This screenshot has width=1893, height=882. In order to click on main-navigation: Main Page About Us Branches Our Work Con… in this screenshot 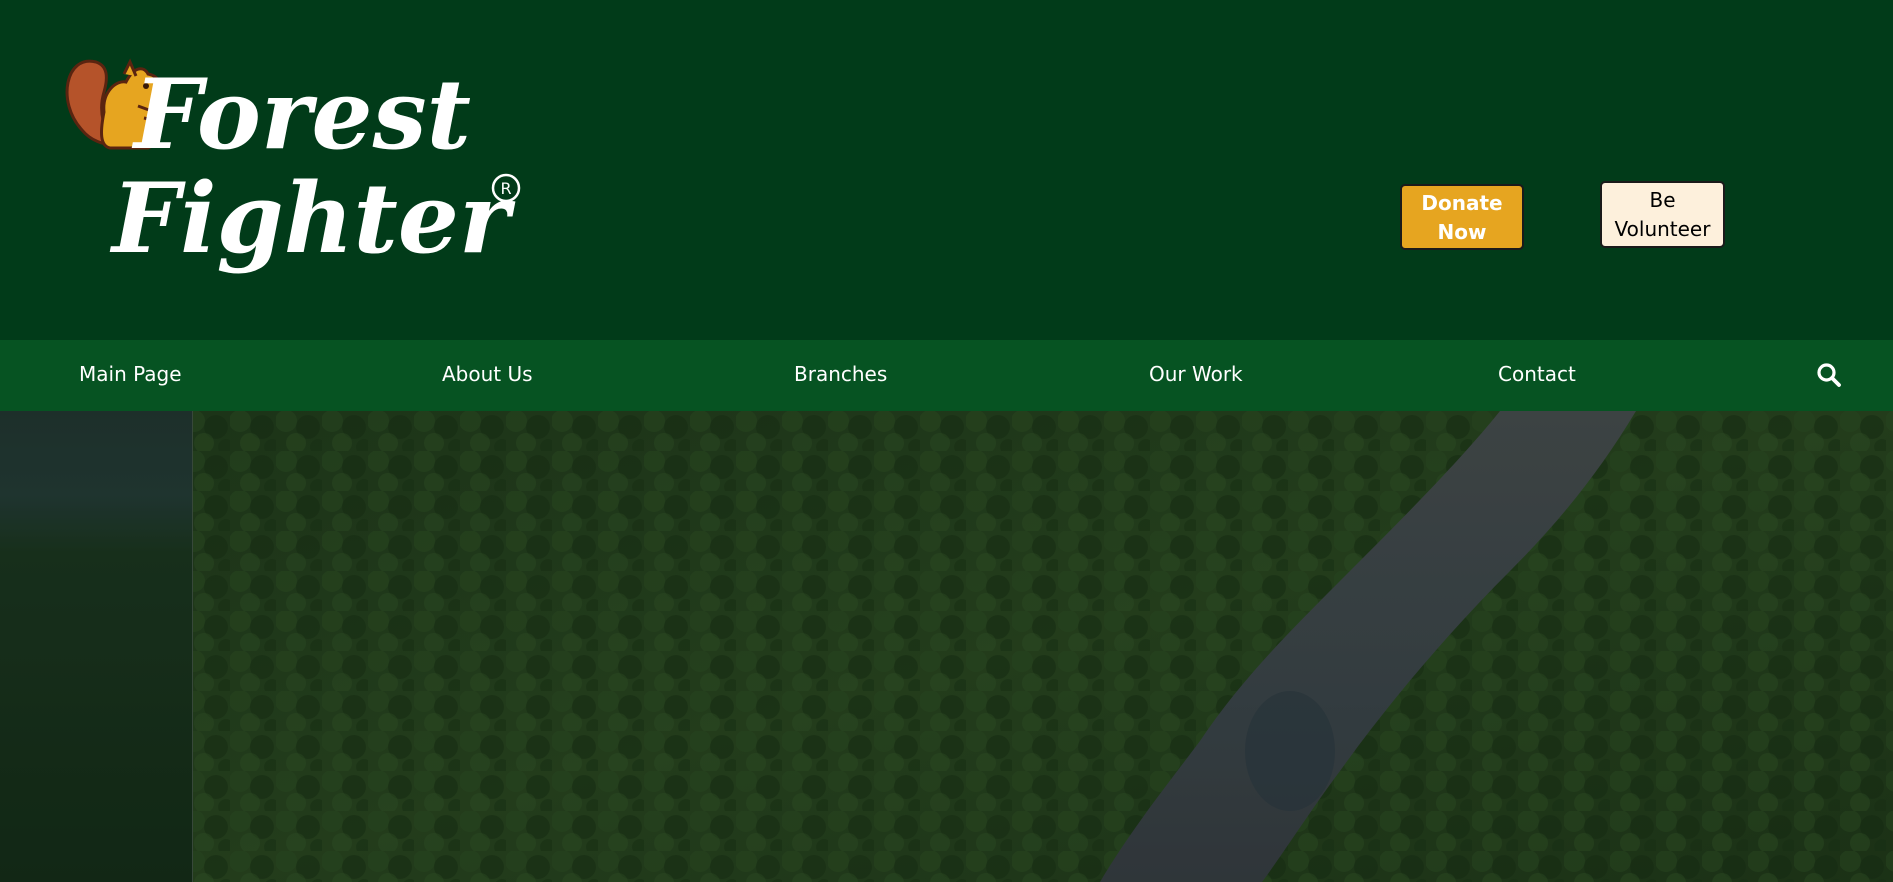, I will do `click(946, 375)`.